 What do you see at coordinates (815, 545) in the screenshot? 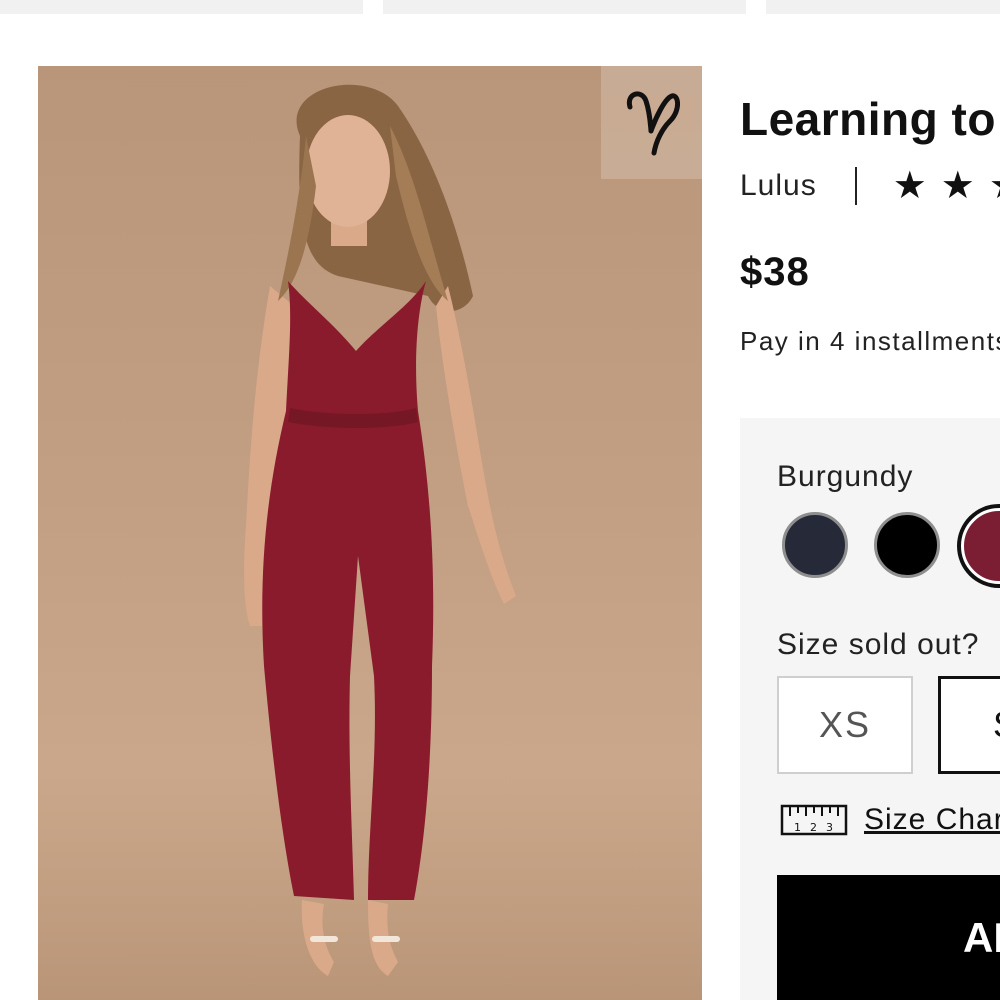
I see `color-swatch-navy` at bounding box center [815, 545].